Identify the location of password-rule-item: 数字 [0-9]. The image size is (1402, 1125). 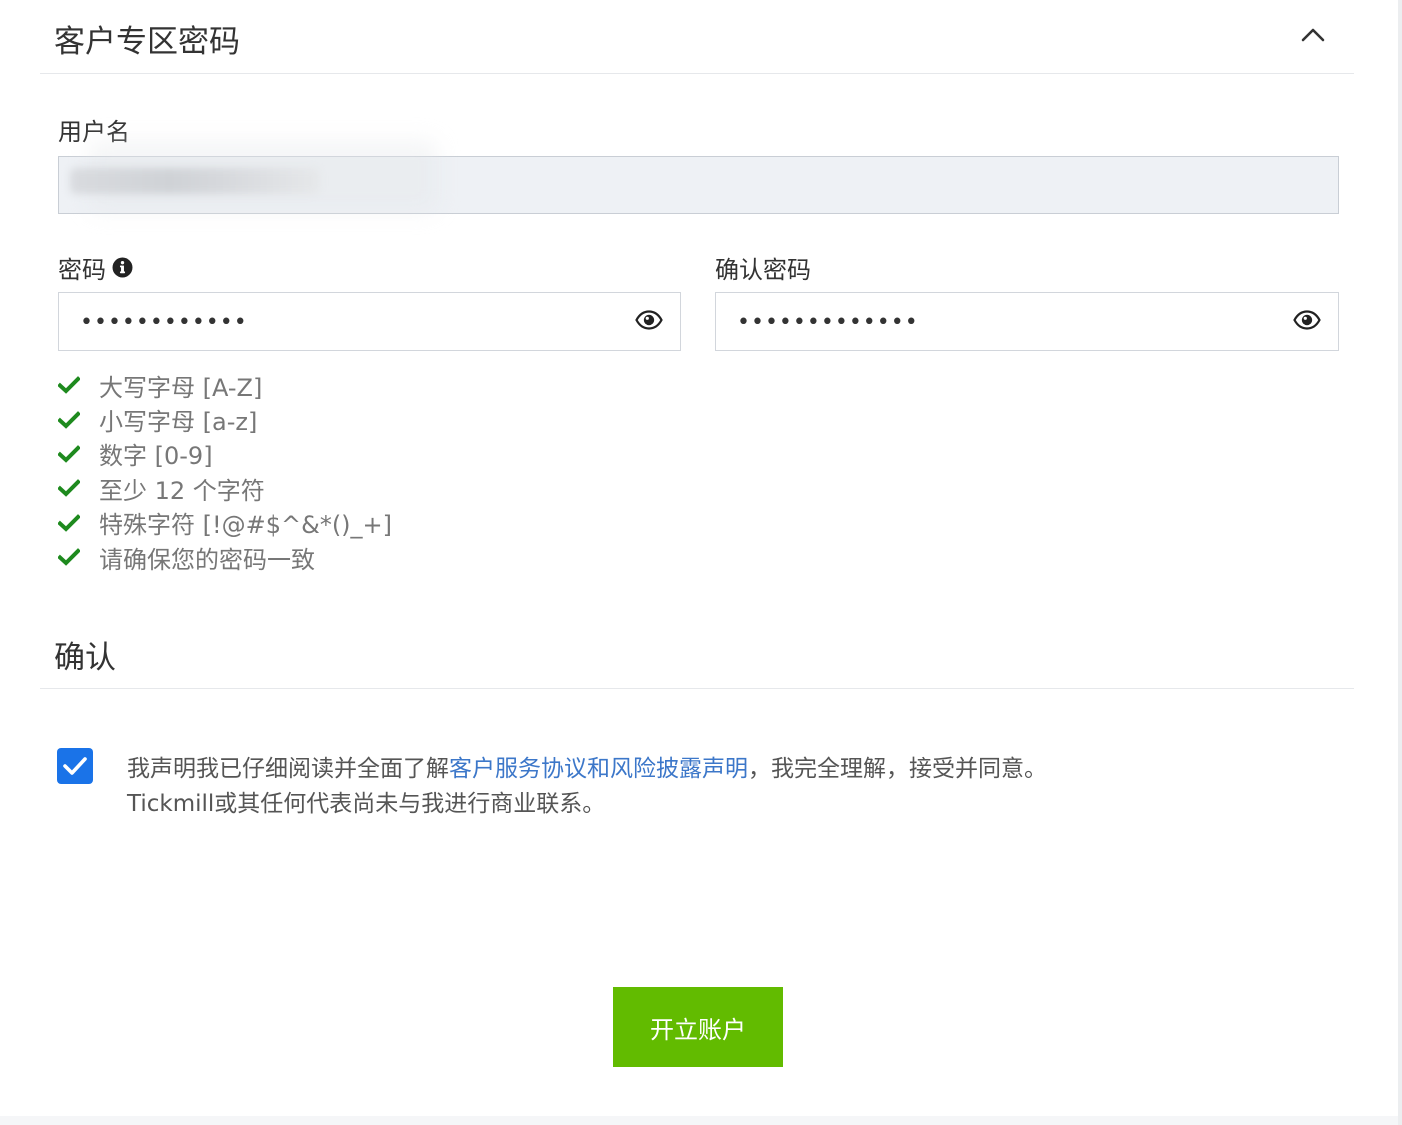
(225, 454).